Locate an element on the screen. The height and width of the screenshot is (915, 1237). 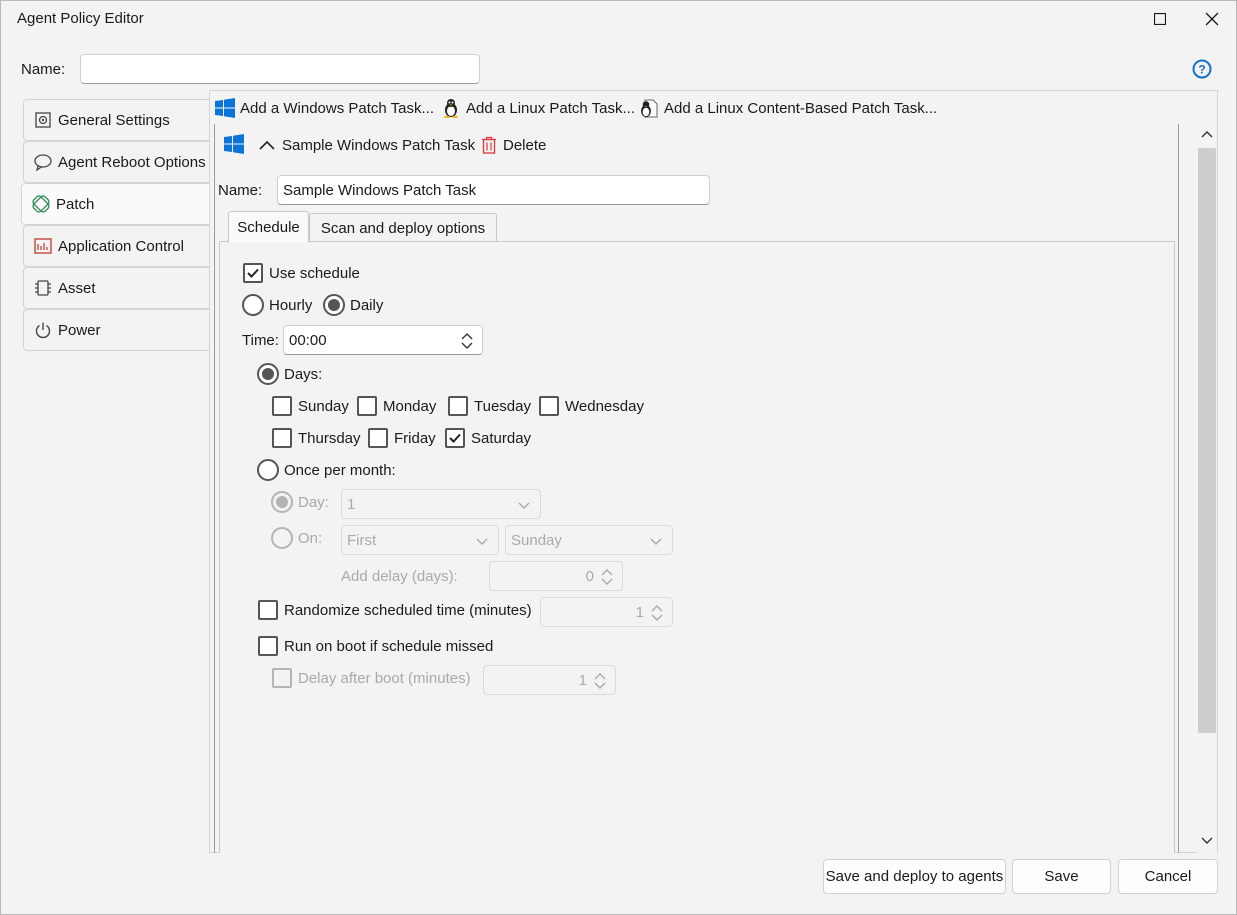
save-and-deploy-button: Save and deploy to agents is located at coordinates (914, 876).